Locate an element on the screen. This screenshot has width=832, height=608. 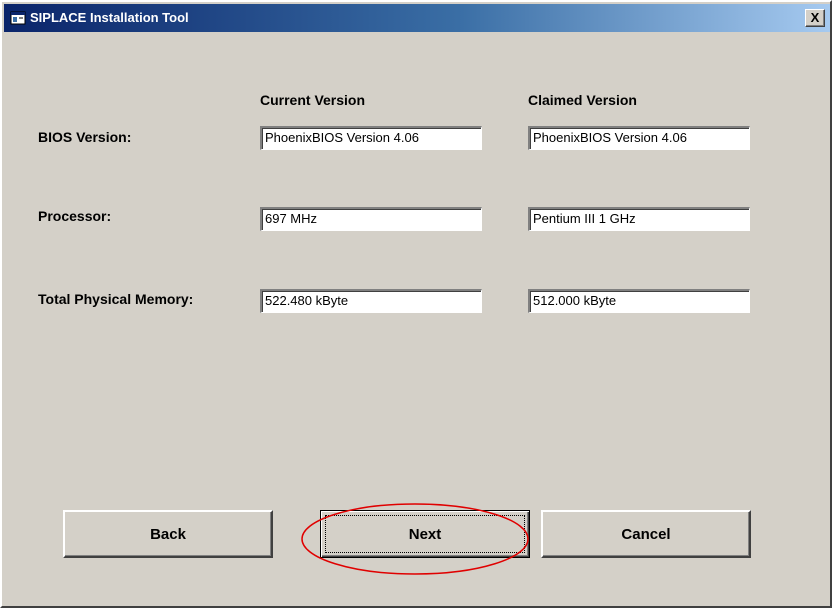
cancel-button: Cancel is located at coordinates (646, 534).